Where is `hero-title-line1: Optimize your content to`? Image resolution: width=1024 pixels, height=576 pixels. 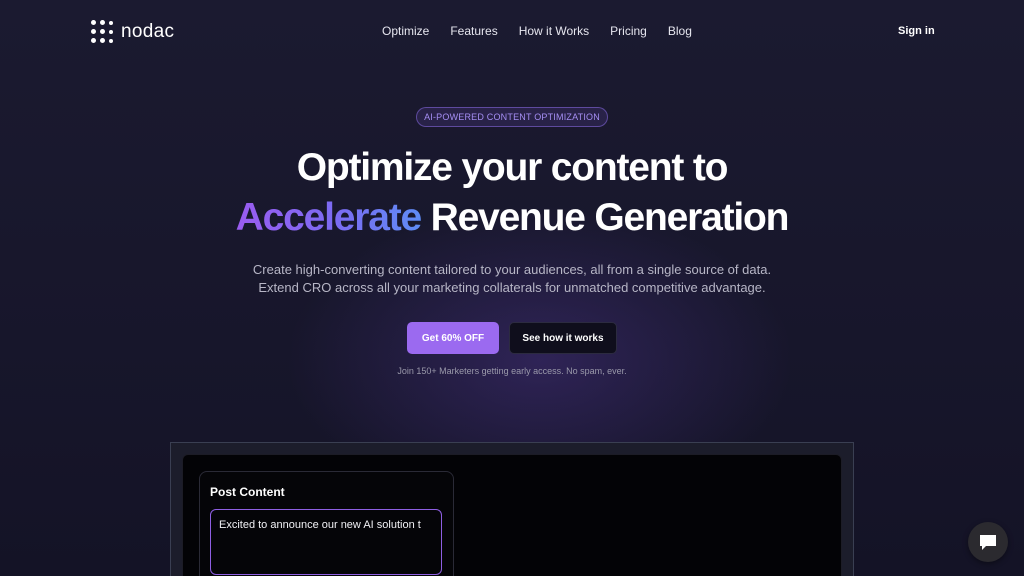 hero-title-line1: Optimize your content to is located at coordinates (512, 167).